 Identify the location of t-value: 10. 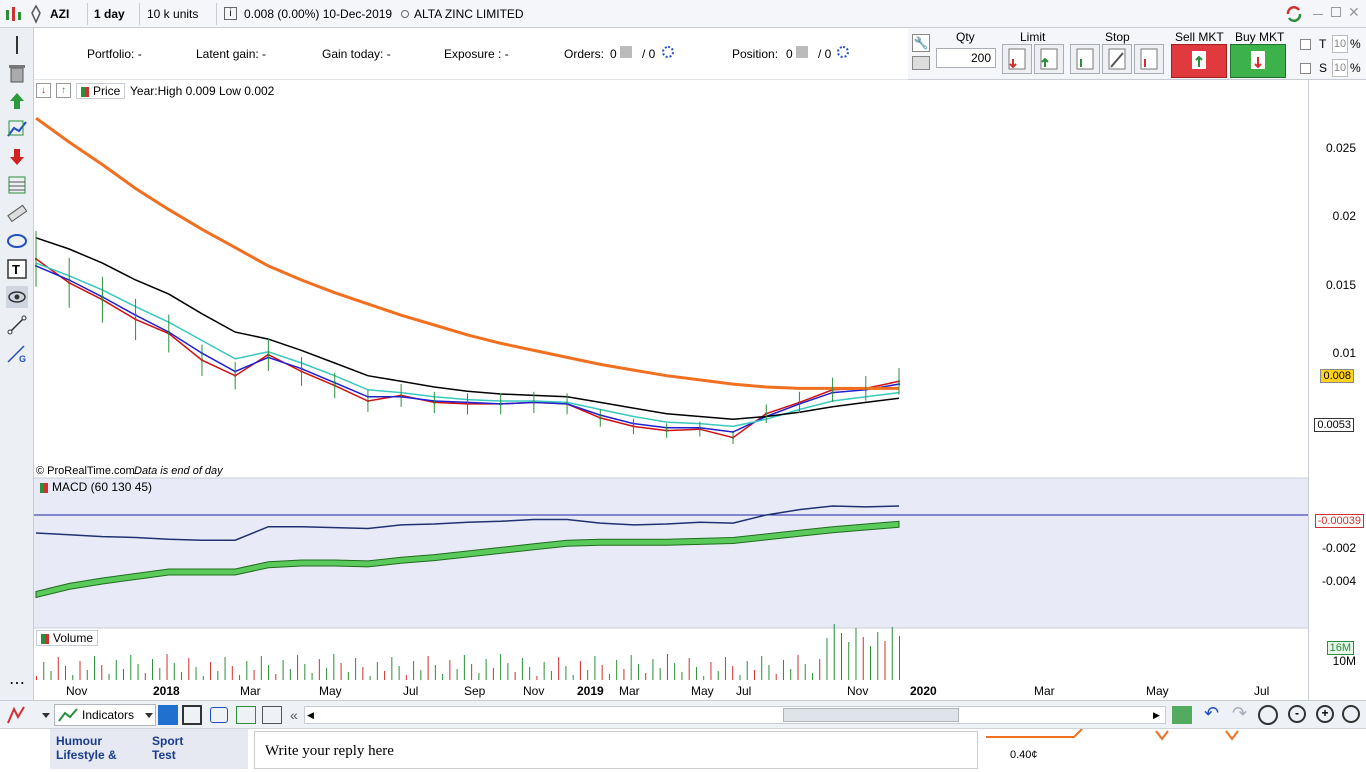
(1340, 44).